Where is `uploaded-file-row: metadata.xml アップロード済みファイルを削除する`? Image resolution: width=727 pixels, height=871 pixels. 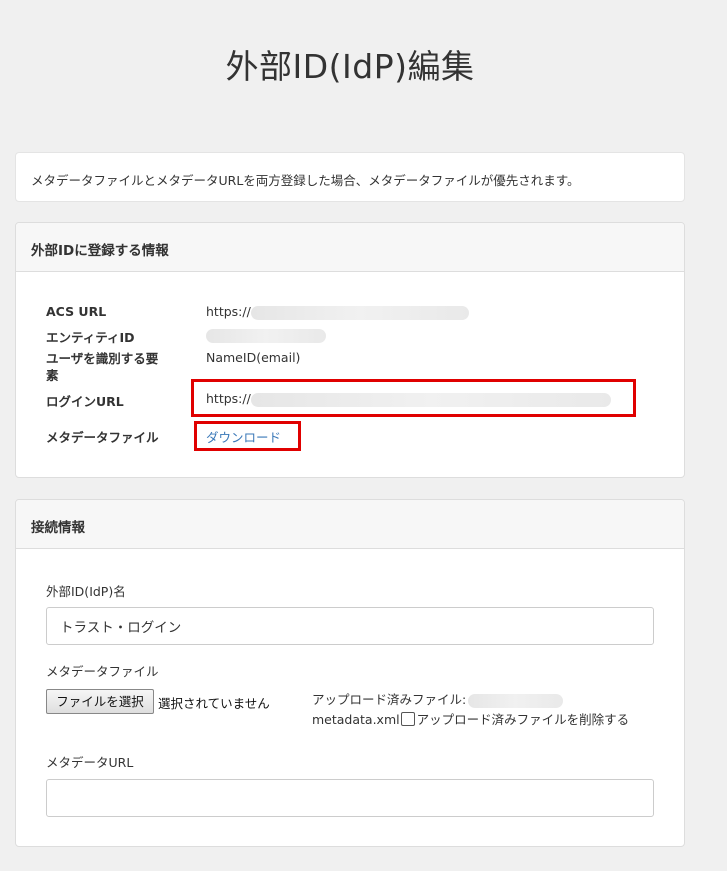 uploaded-file-row: metadata.xml アップロード済みファイルを削除する is located at coordinates (470, 718).